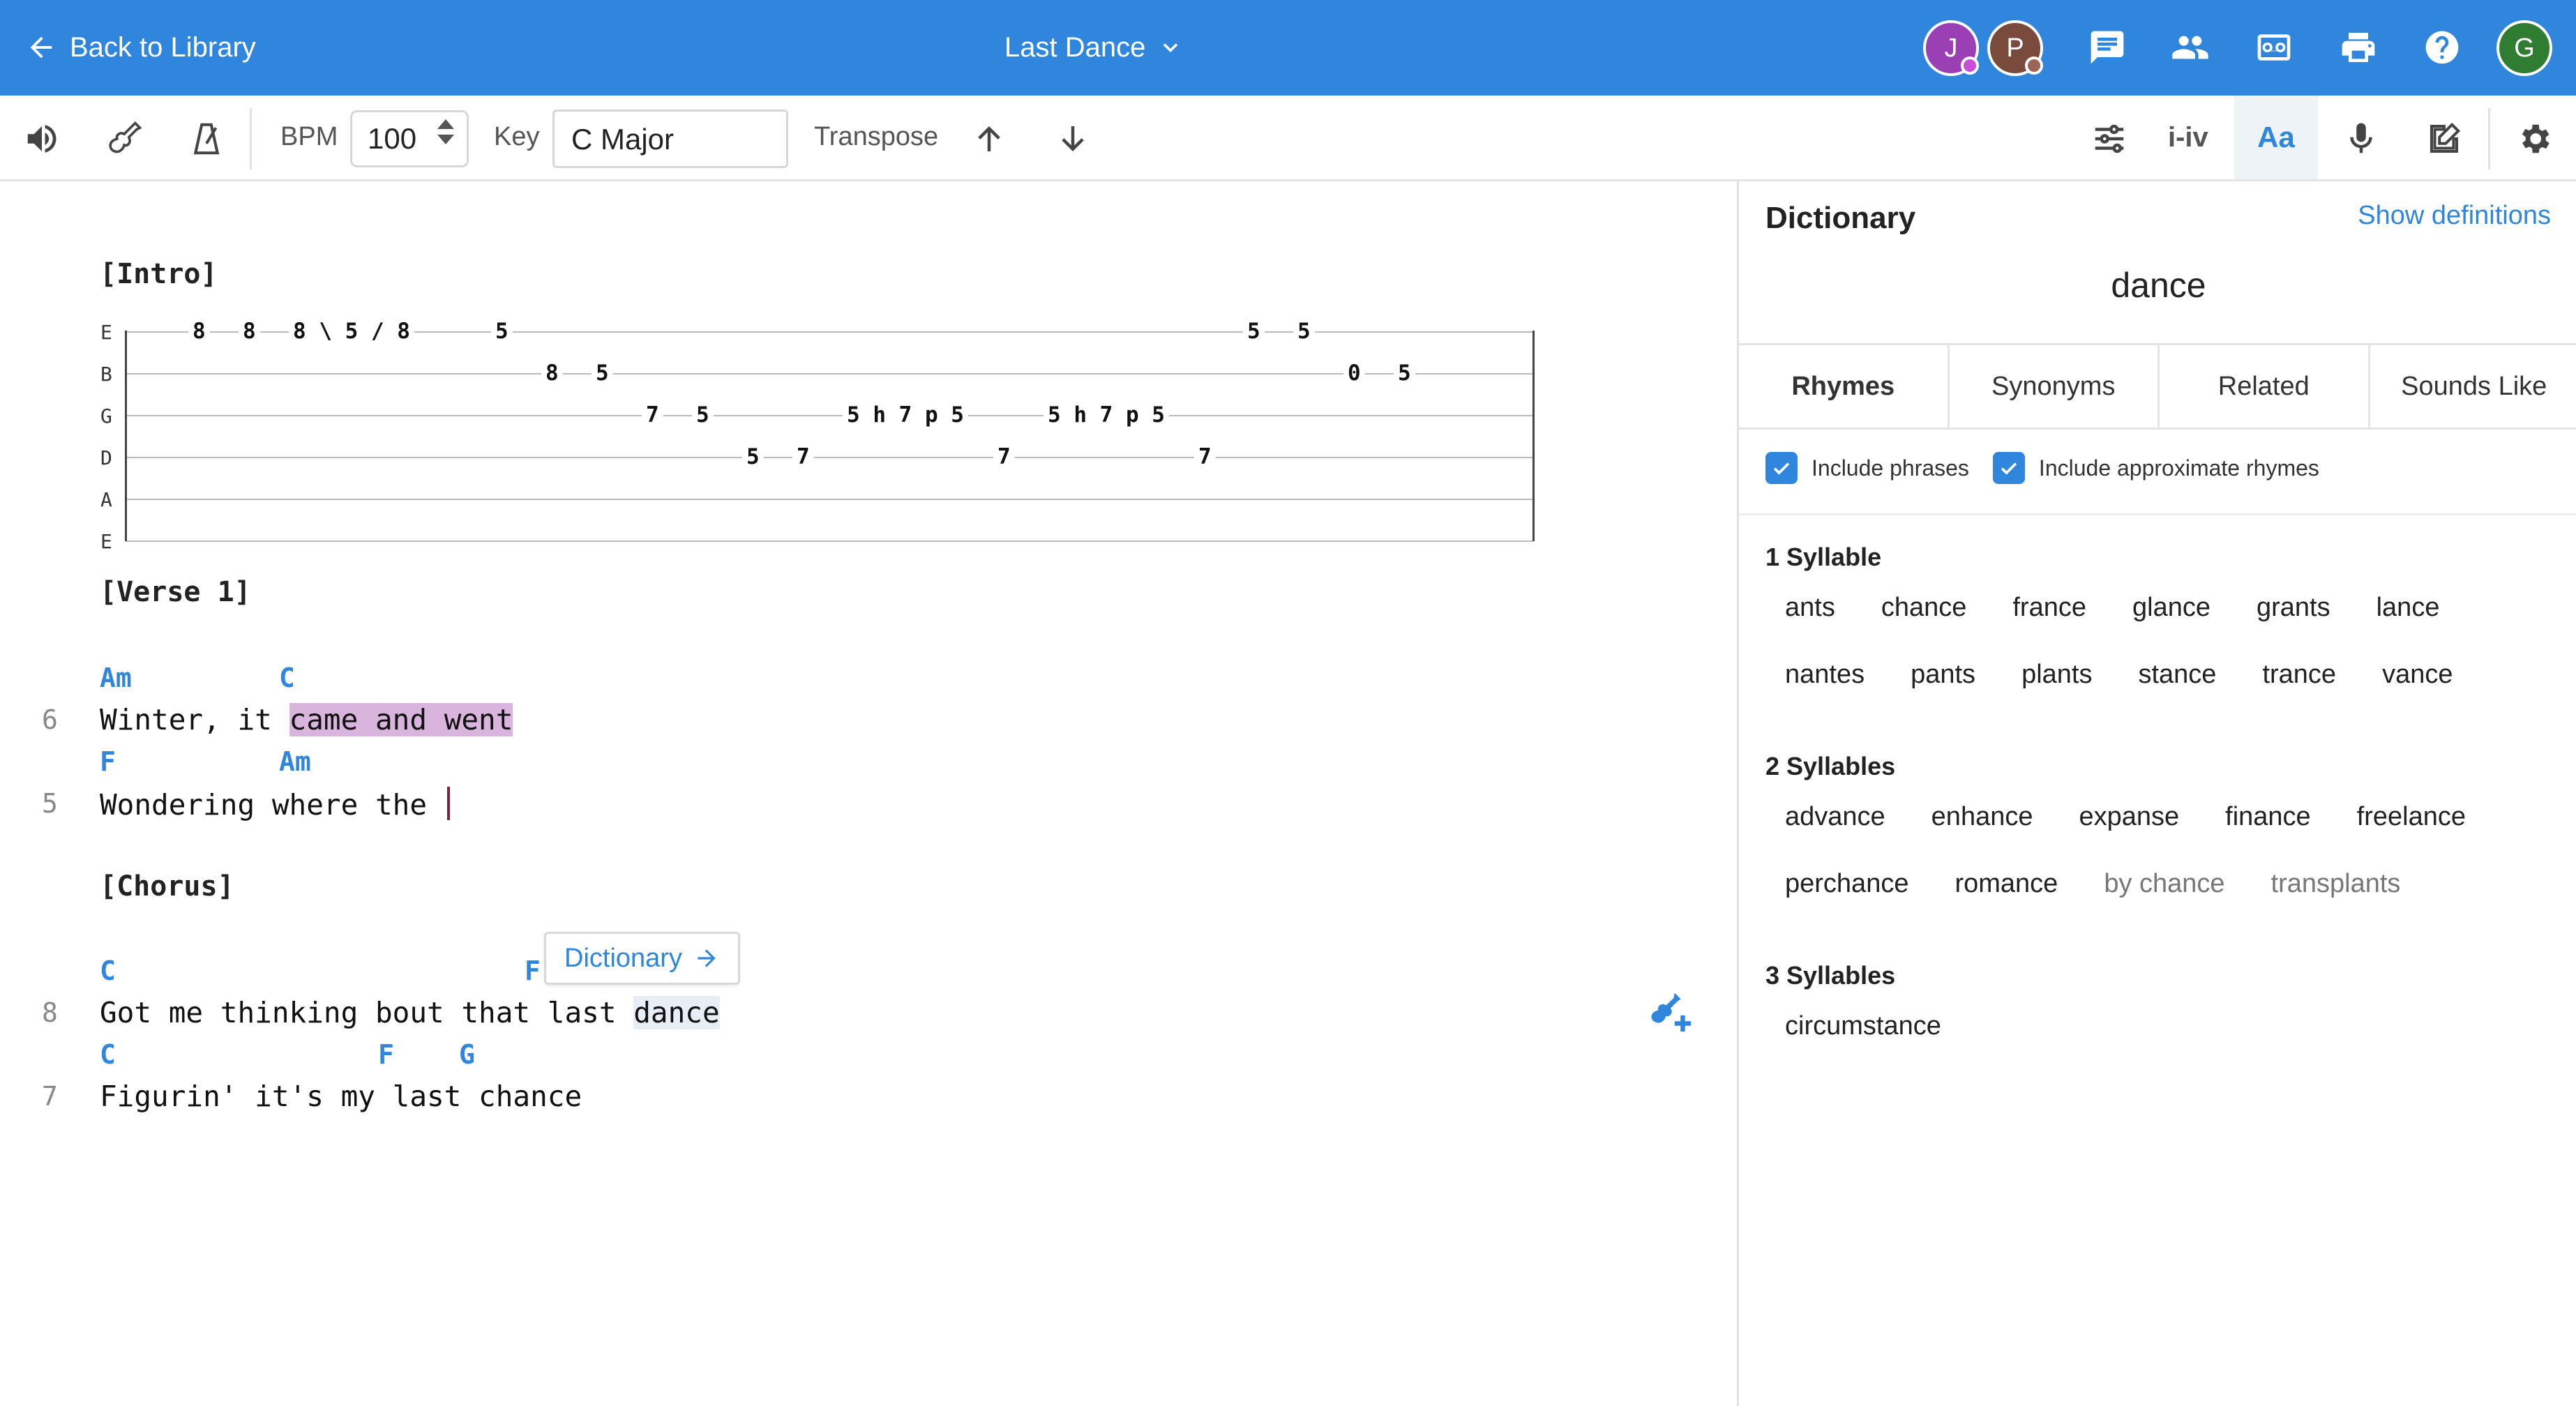 The width and height of the screenshot is (2576, 1406). Describe the element at coordinates (2178, 468) in the screenshot. I see `include-approx-rhymes-label: Include approximate rhymes` at that location.